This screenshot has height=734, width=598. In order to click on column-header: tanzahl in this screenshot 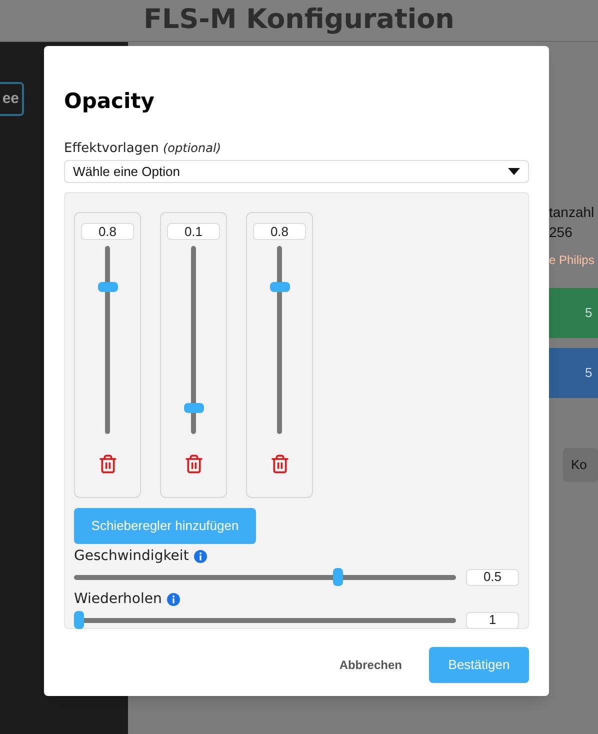, I will do `click(571, 212)`.